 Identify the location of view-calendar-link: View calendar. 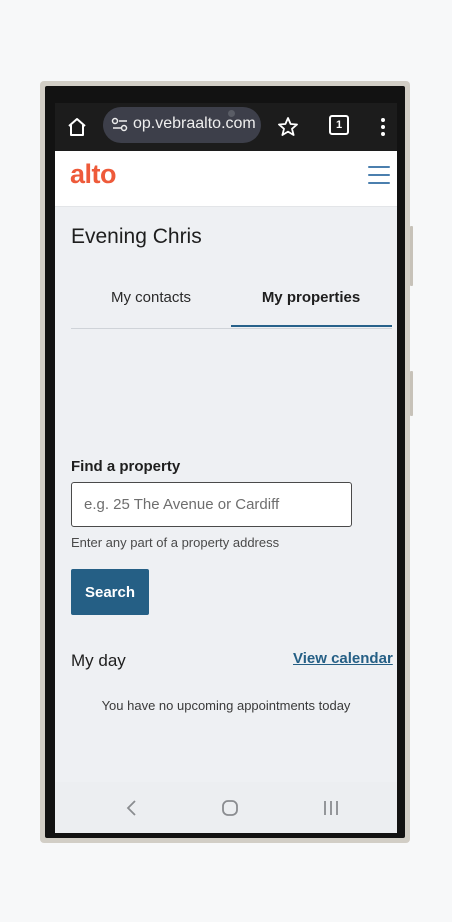
(343, 658).